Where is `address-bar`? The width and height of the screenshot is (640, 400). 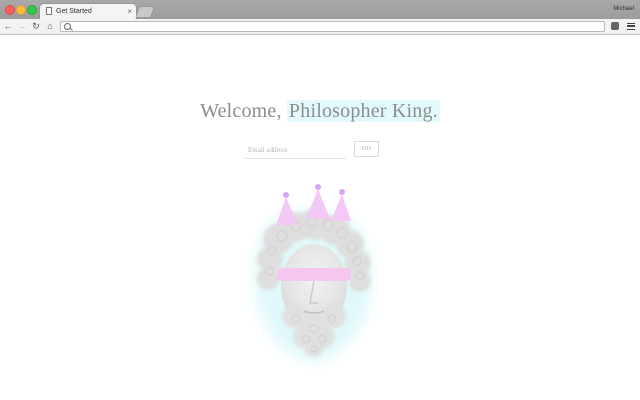
address-bar is located at coordinates (332, 26).